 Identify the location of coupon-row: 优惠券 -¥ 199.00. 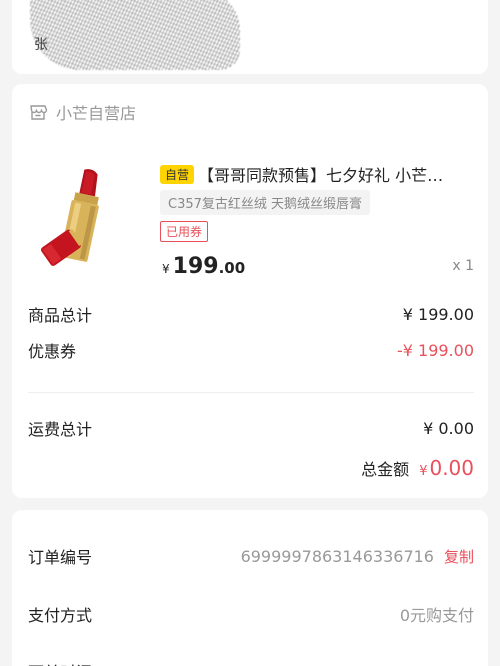
(251, 350).